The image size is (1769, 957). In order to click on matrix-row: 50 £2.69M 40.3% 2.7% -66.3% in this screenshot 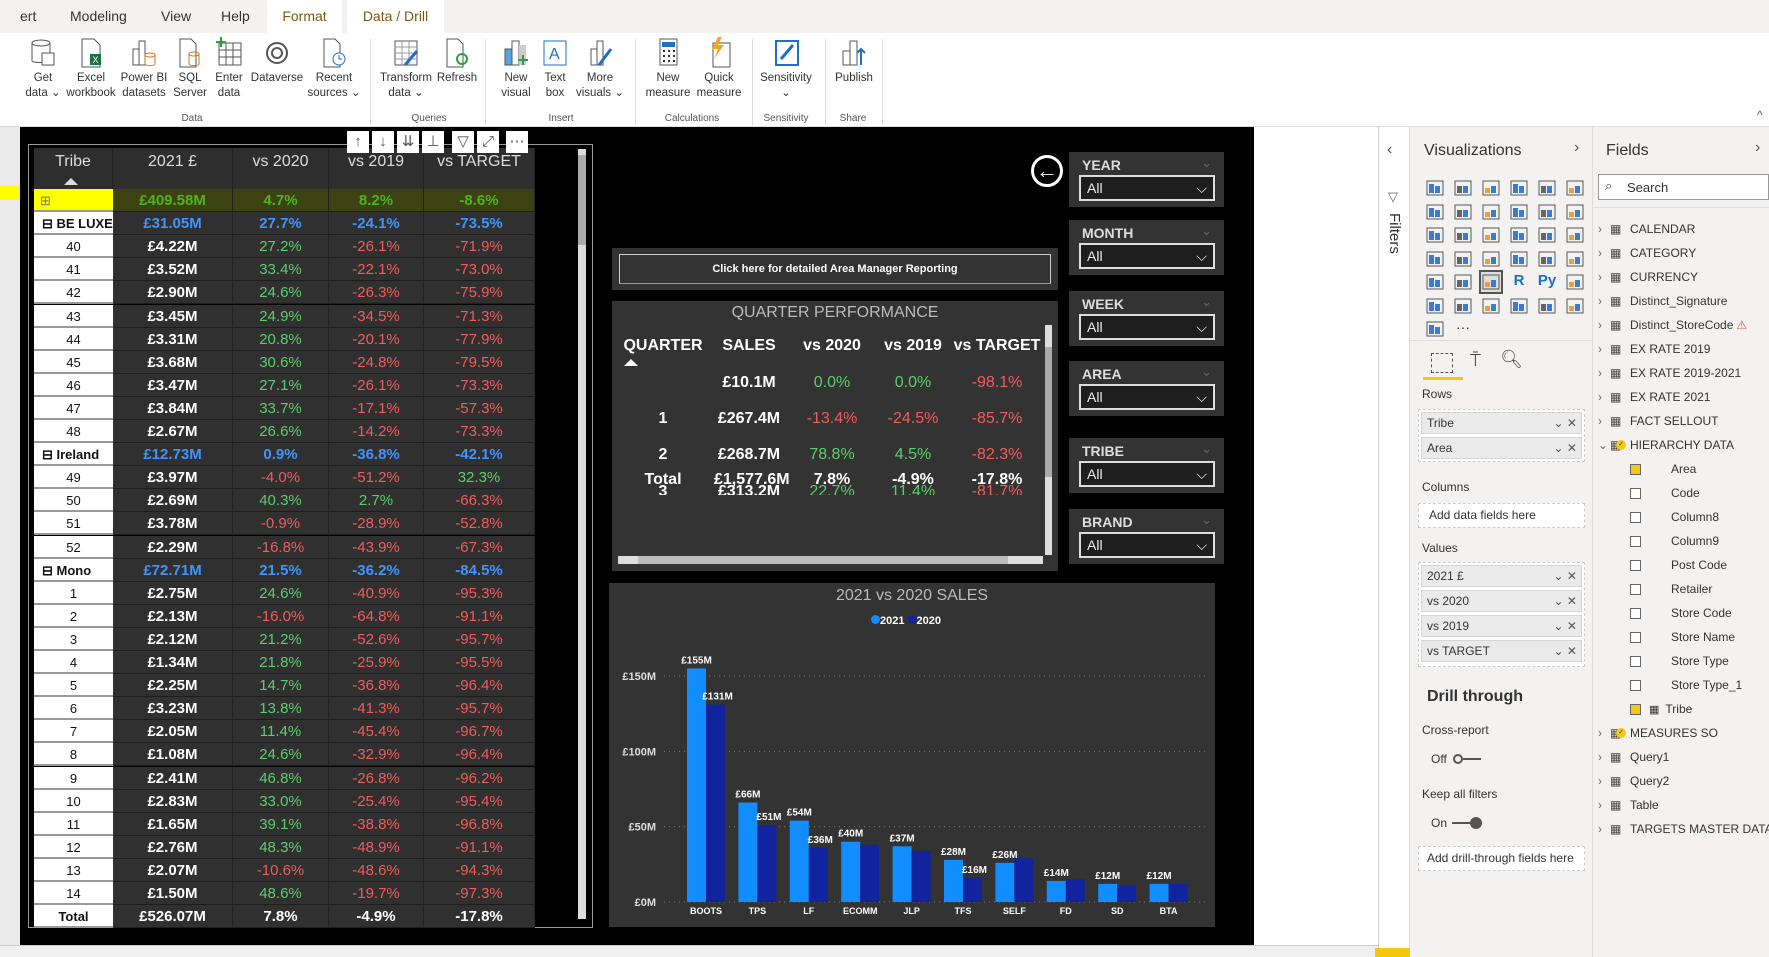, I will do `click(284, 501)`.